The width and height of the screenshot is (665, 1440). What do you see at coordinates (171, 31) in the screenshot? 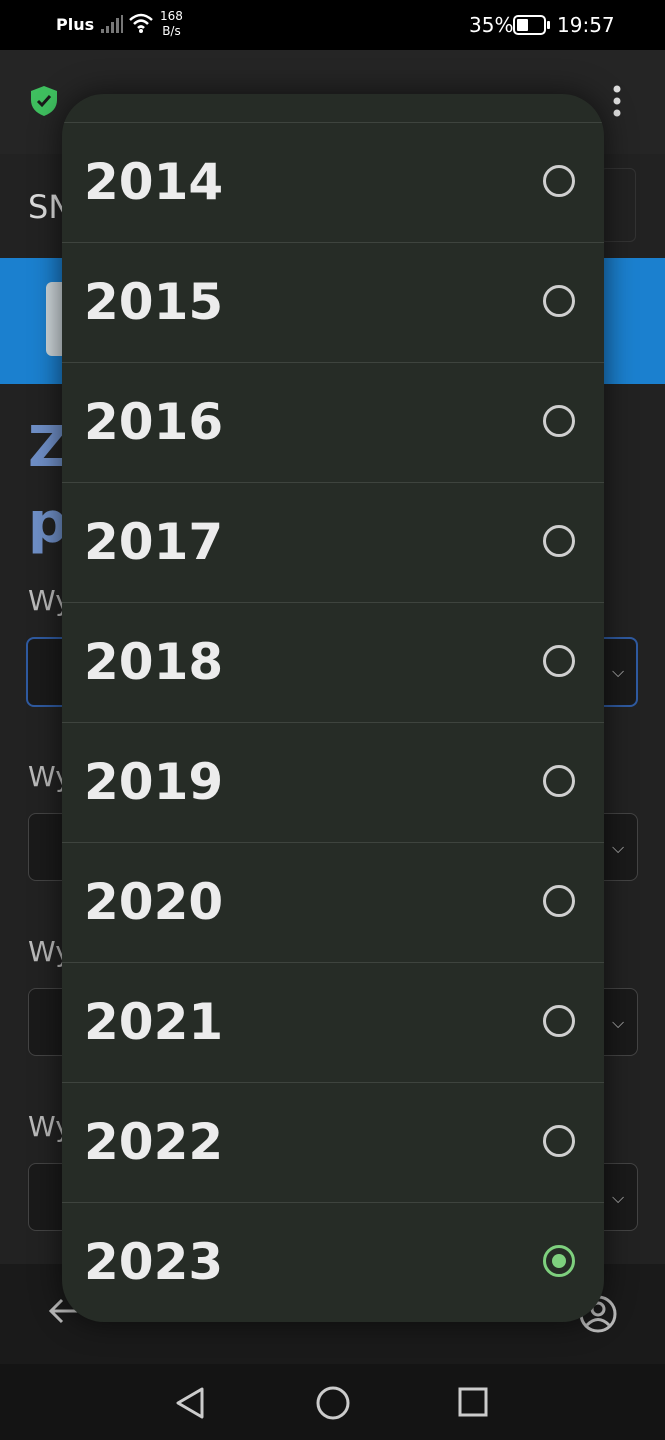
I see `network-speed-unit: B/s` at bounding box center [171, 31].